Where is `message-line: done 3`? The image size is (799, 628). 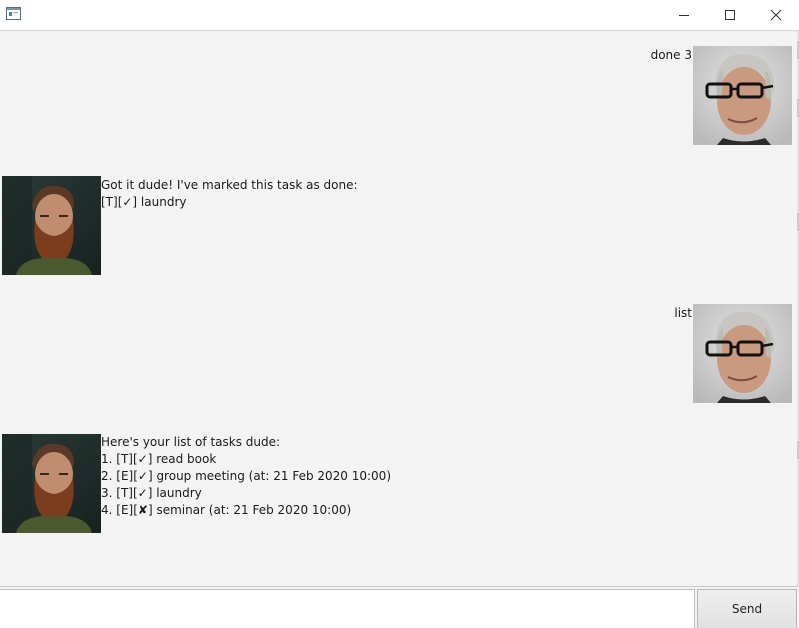 message-line: done 3 is located at coordinates (671, 55).